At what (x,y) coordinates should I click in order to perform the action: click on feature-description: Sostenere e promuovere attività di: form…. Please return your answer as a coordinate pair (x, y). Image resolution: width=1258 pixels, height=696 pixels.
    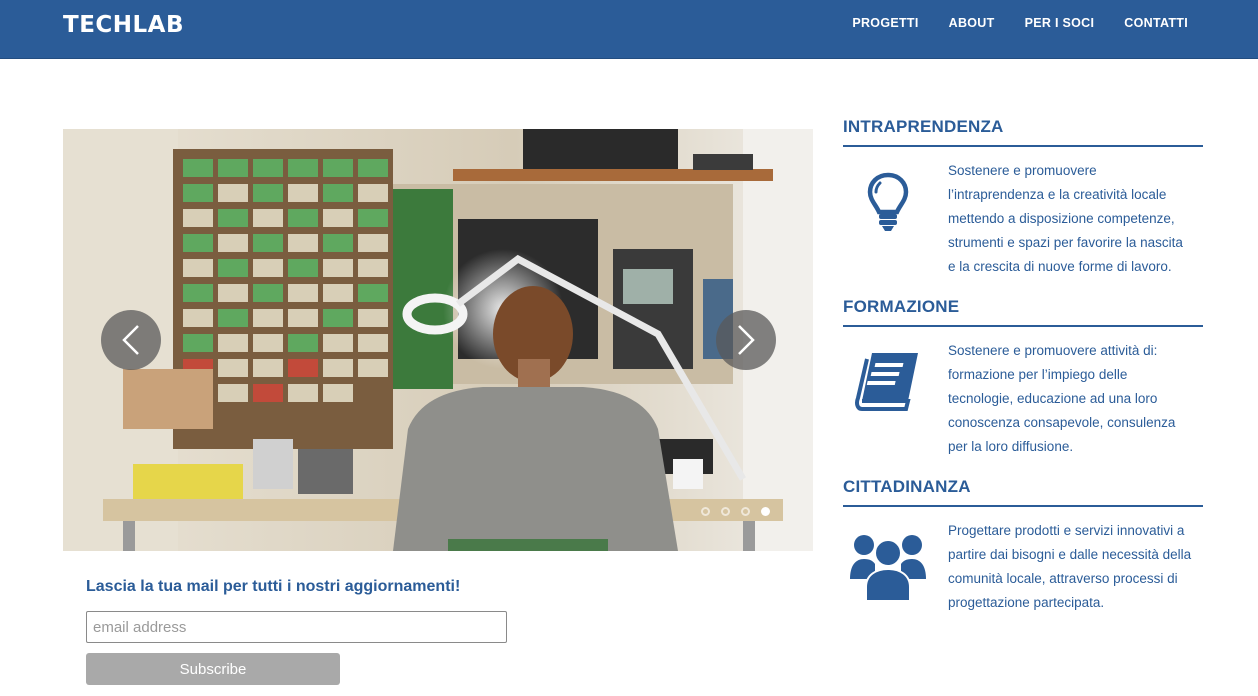
    Looking at the image, I should click on (1062, 398).